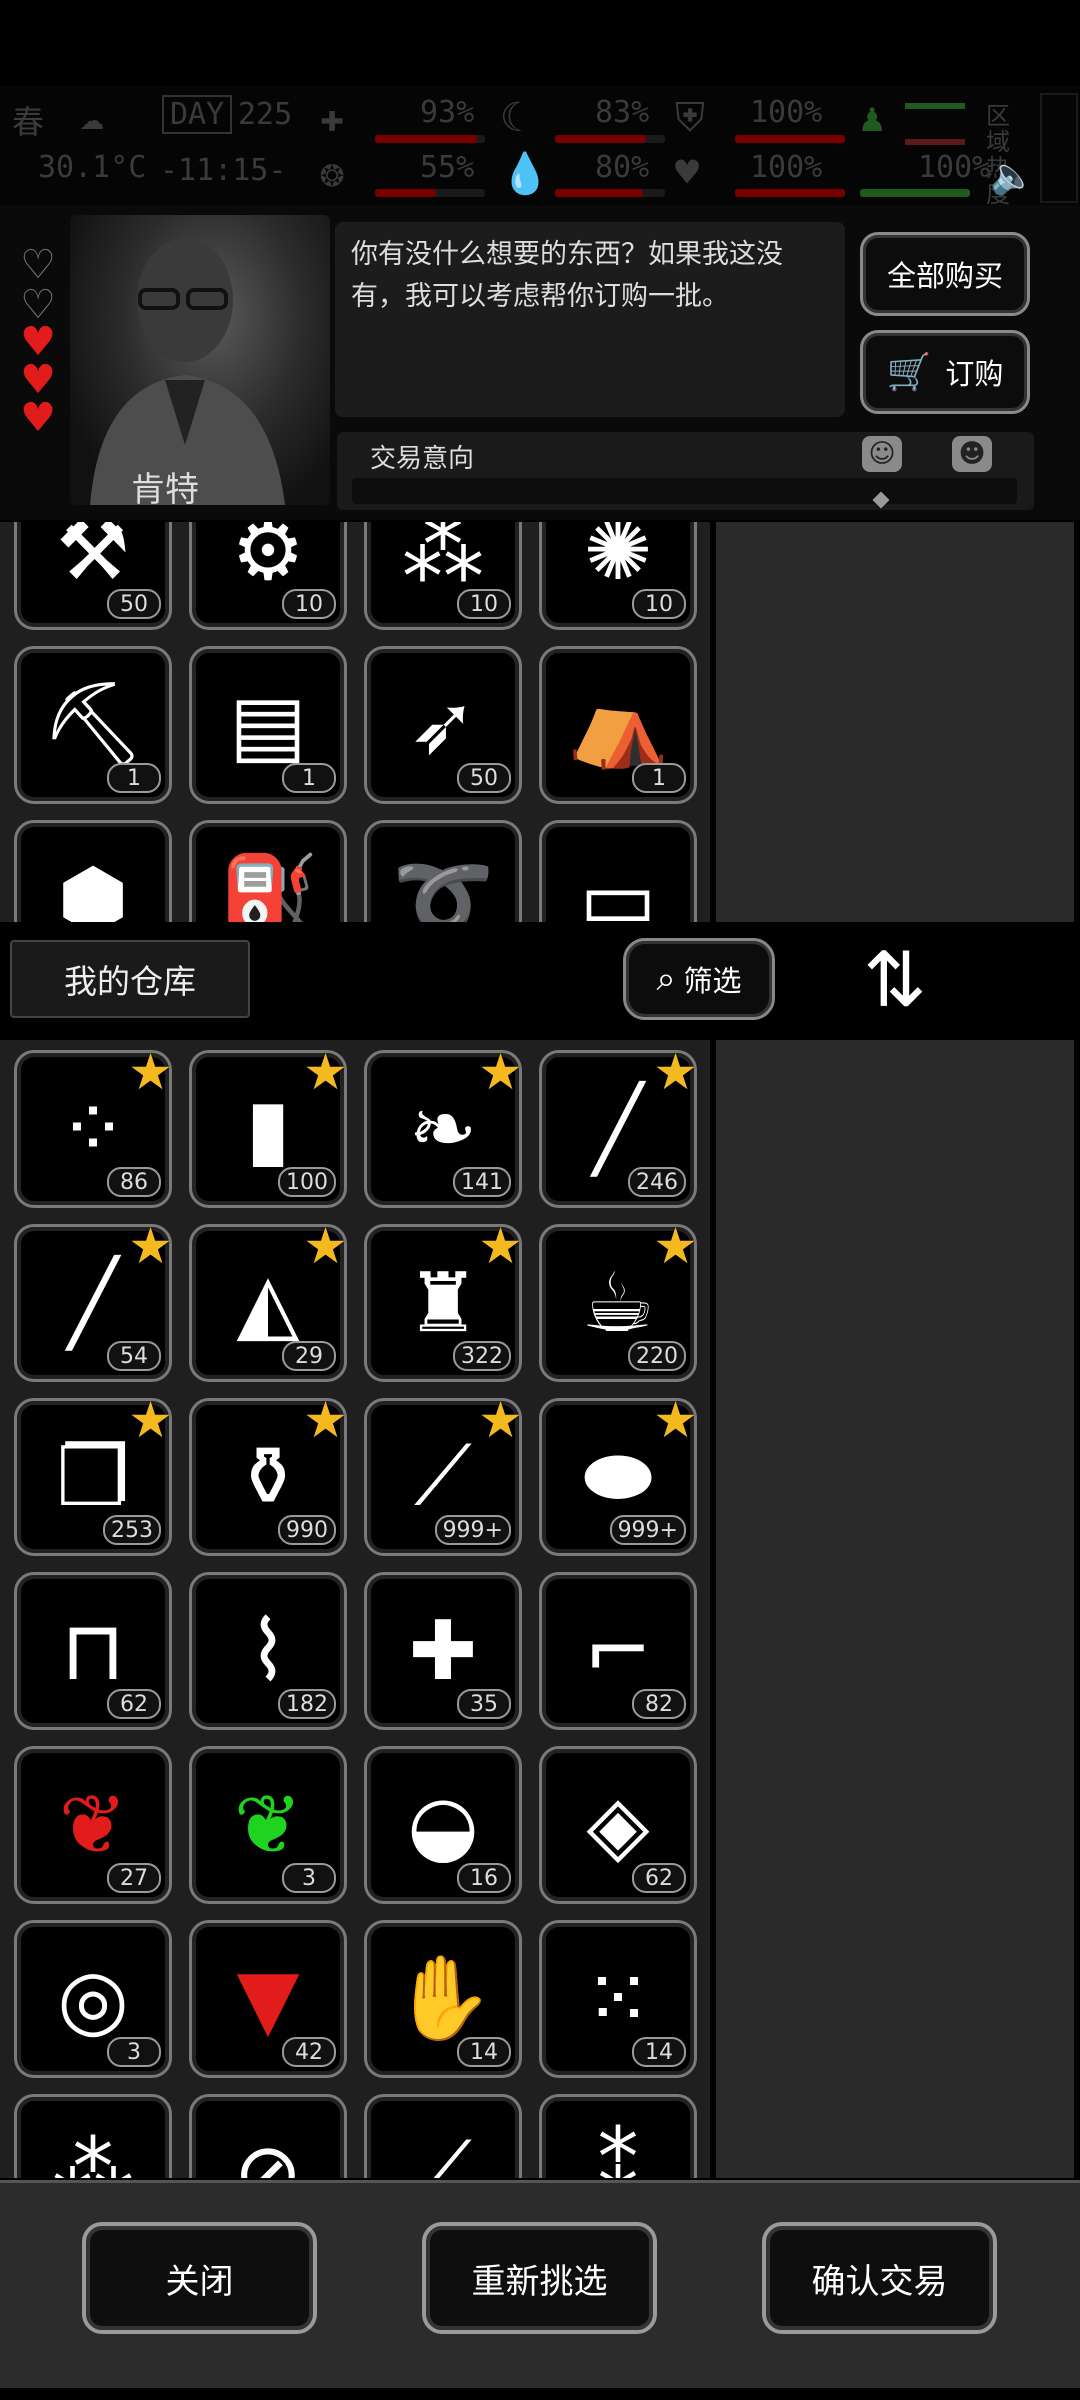  I want to click on volume-icon: 🔈, so click(1012, 176).